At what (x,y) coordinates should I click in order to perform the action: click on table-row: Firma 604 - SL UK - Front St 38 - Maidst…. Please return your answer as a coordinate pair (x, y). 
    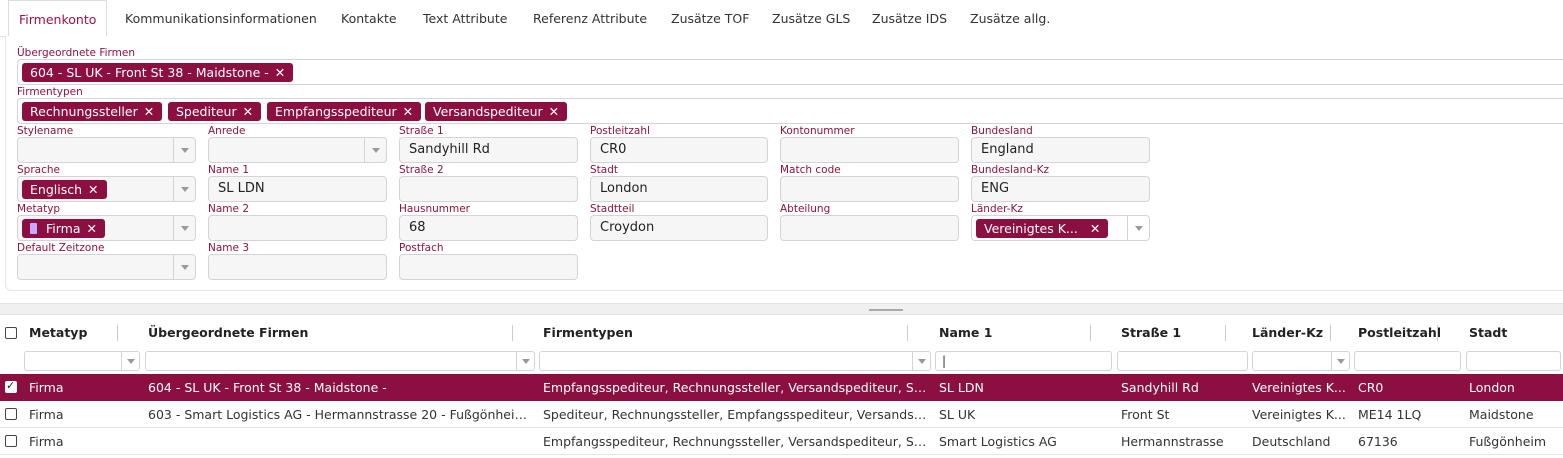
    Looking at the image, I should click on (781, 387).